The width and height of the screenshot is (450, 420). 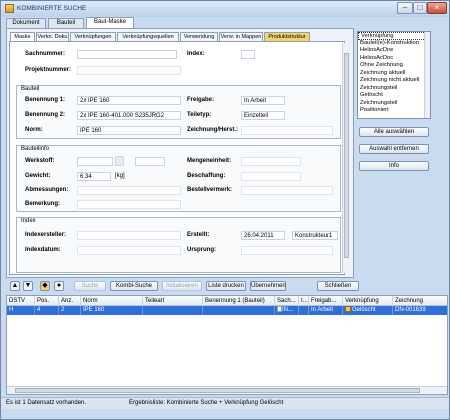 What do you see at coordinates (394, 51) in the screenshot?
I see `list-item: HeliosAcDrw` at bounding box center [394, 51].